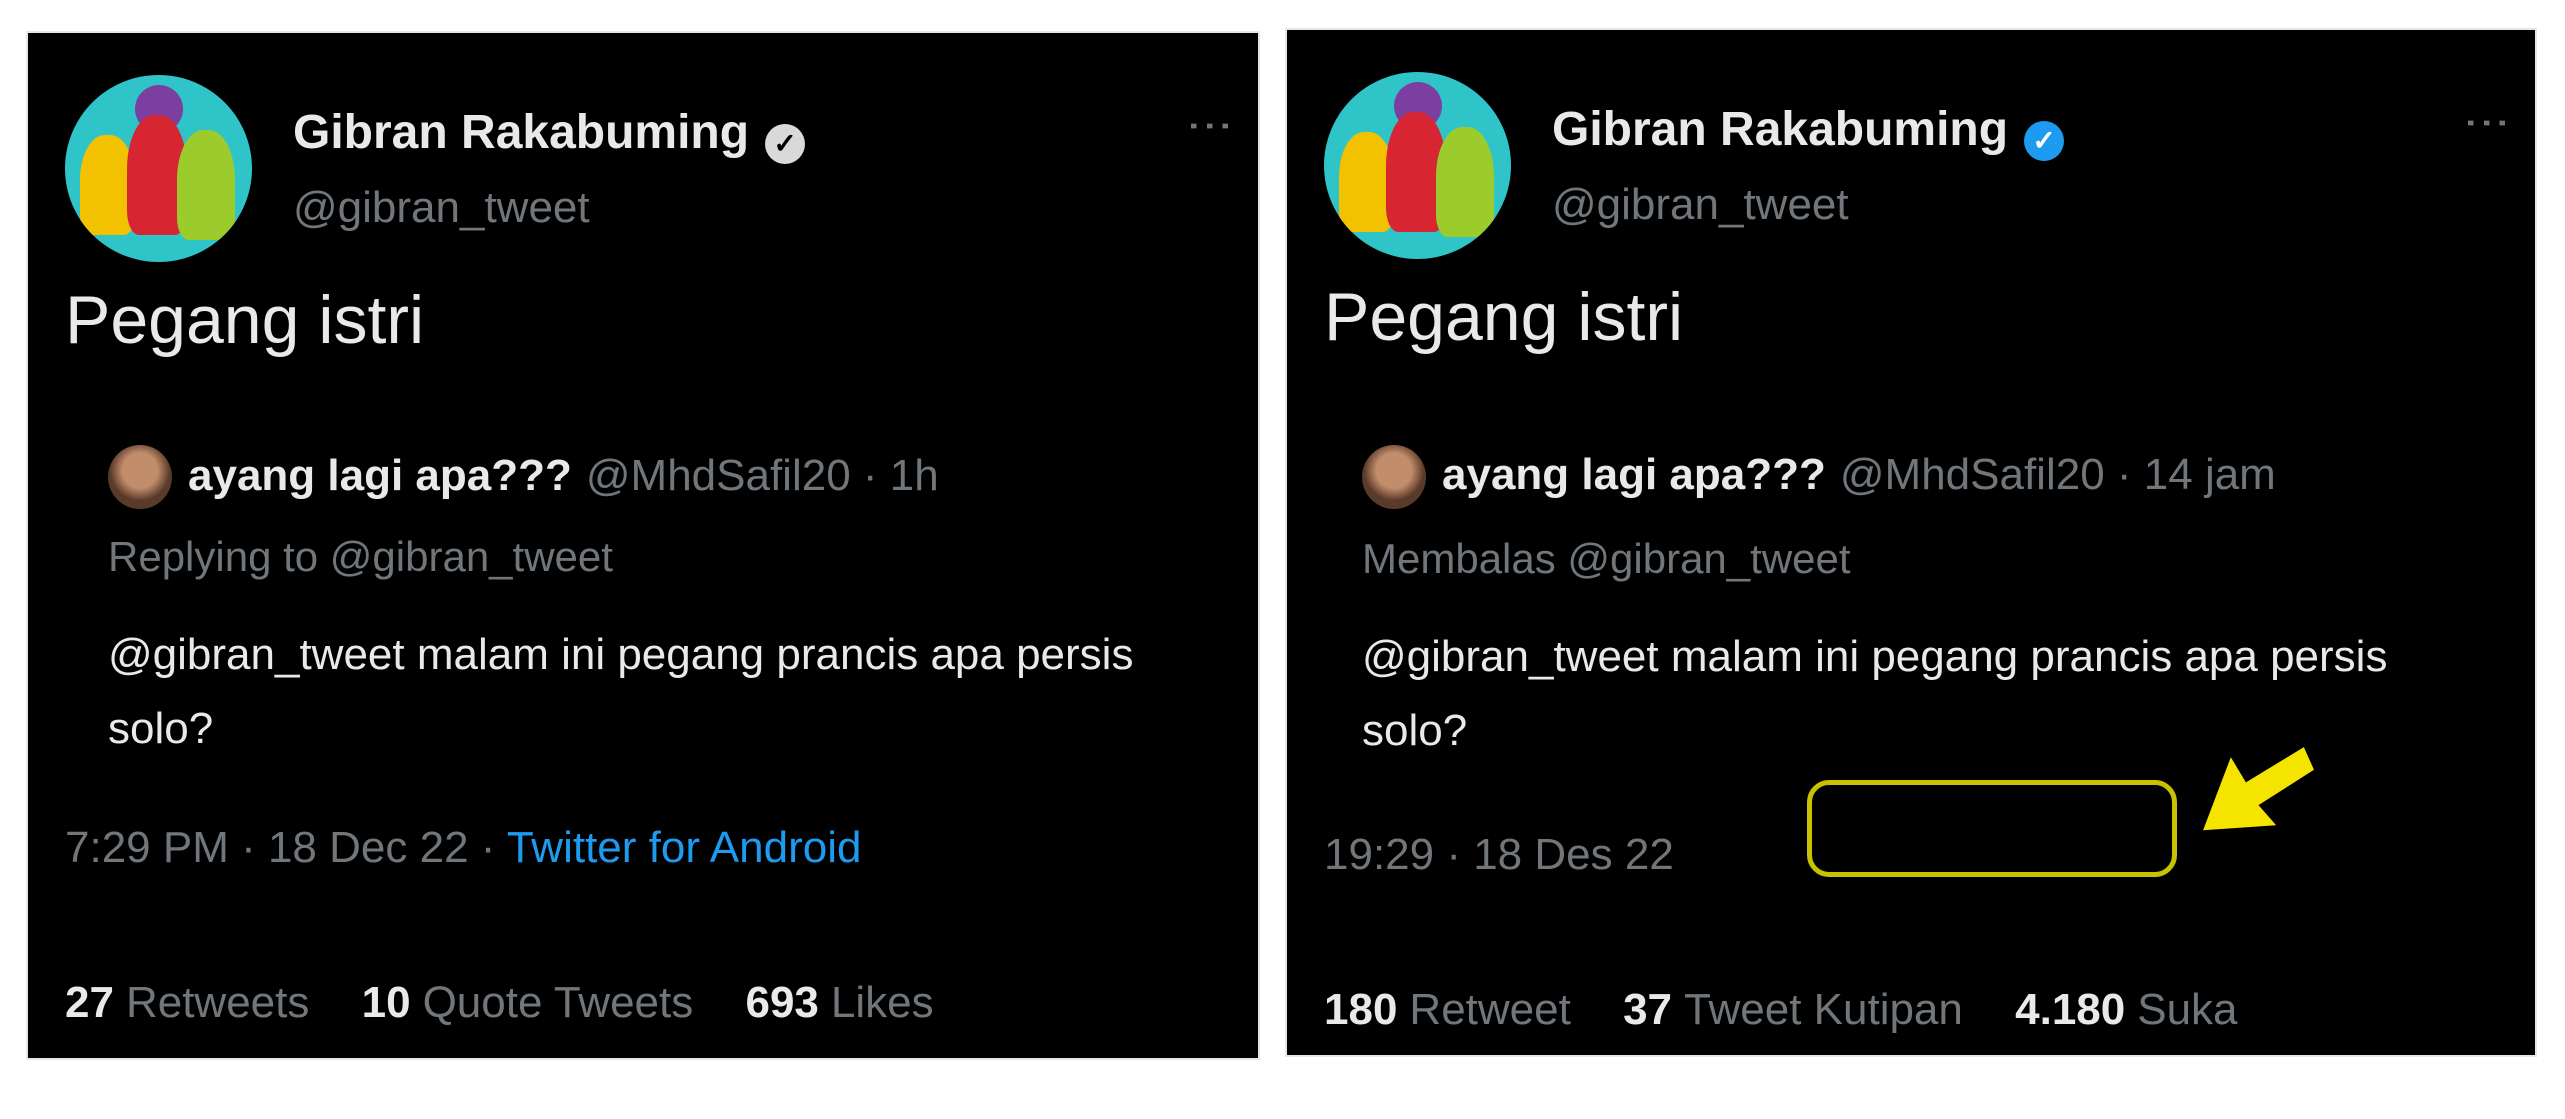 The height and width of the screenshot is (1119, 2565). I want to click on quote-header: ayang lagi apa??? @MhdSafil20 · 14 jam, so click(1859, 475).